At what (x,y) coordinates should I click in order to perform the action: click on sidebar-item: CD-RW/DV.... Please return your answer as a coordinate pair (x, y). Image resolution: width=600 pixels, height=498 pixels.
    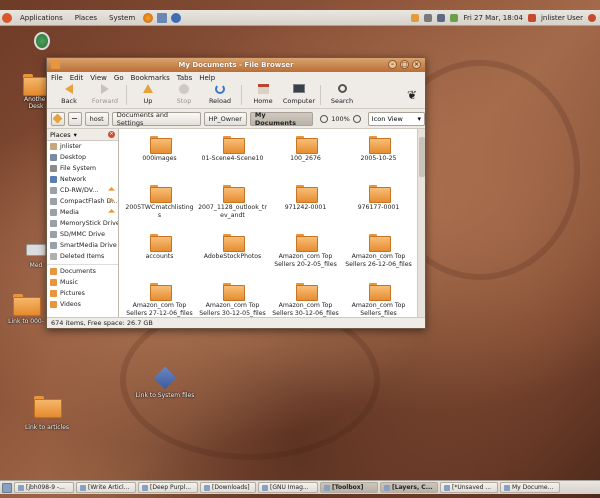
    Looking at the image, I should click on (82, 190).